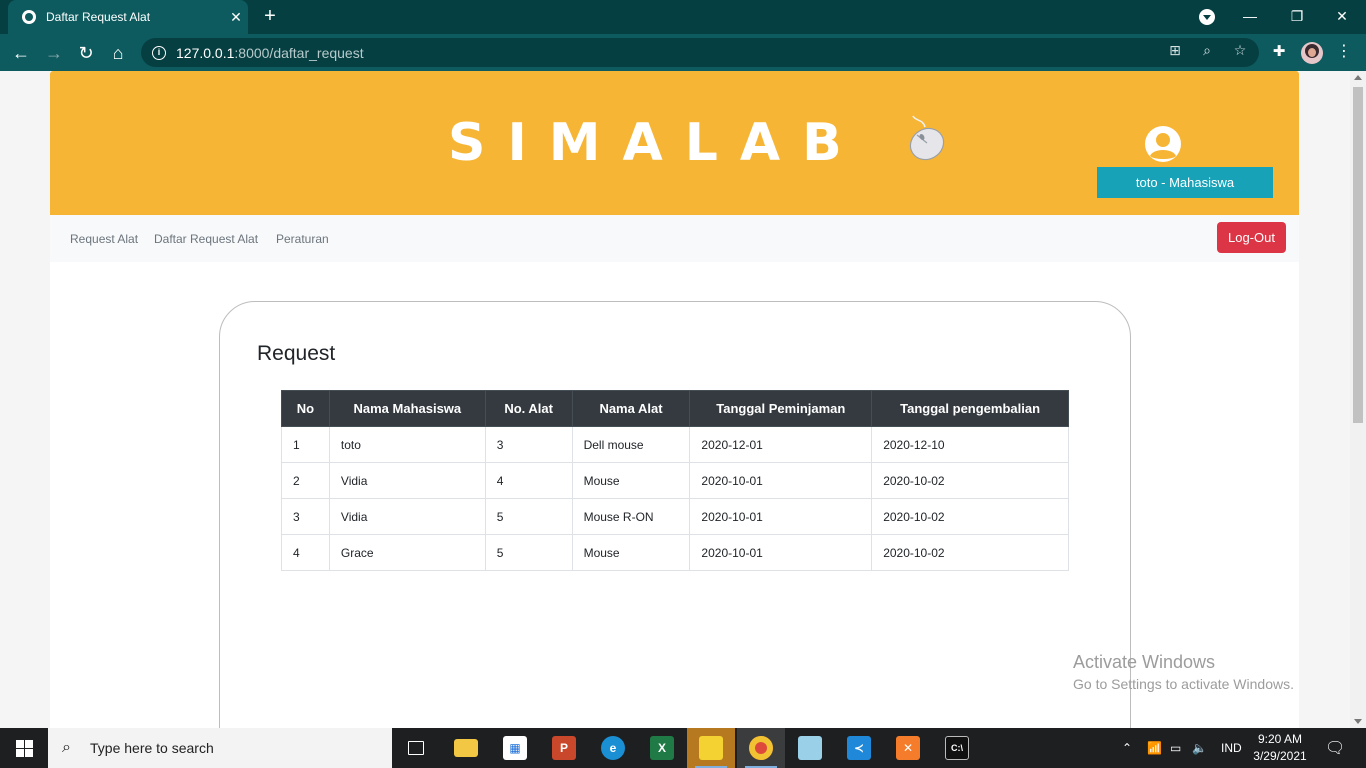 This screenshot has width=1366, height=768. What do you see at coordinates (970, 408) in the screenshot?
I see `column-header-tanggal-pengembalian: Tanggal pengembalian` at bounding box center [970, 408].